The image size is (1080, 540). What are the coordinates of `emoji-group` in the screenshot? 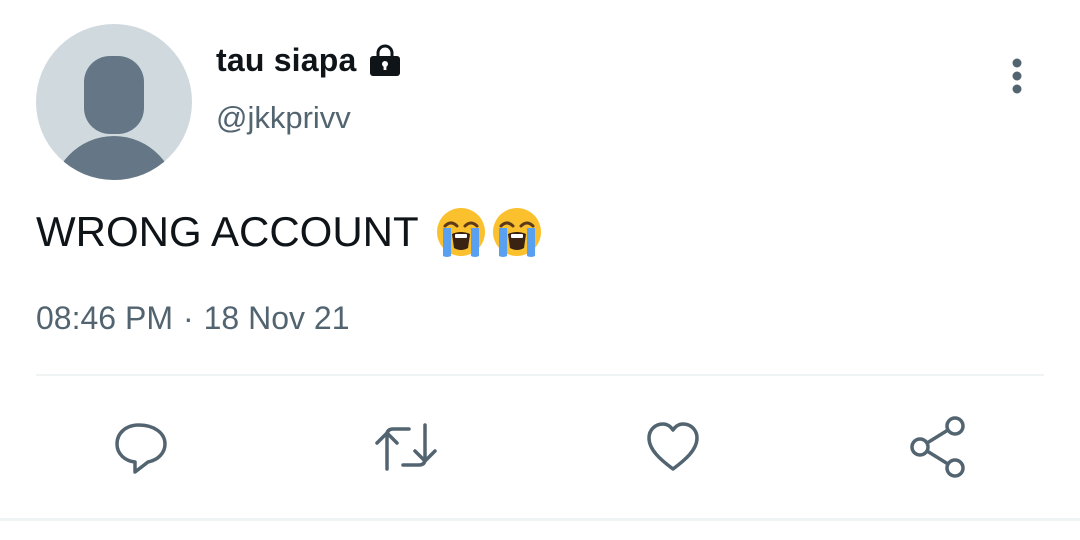 It's located at (489, 232).